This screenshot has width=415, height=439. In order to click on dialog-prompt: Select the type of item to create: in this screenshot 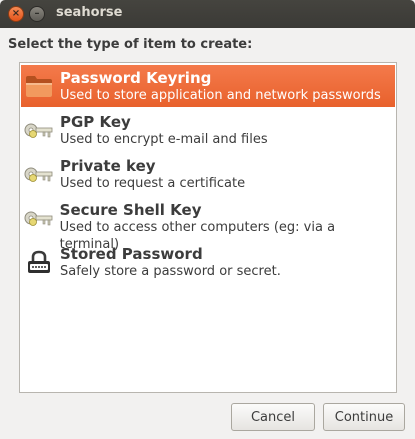, I will do `click(130, 44)`.